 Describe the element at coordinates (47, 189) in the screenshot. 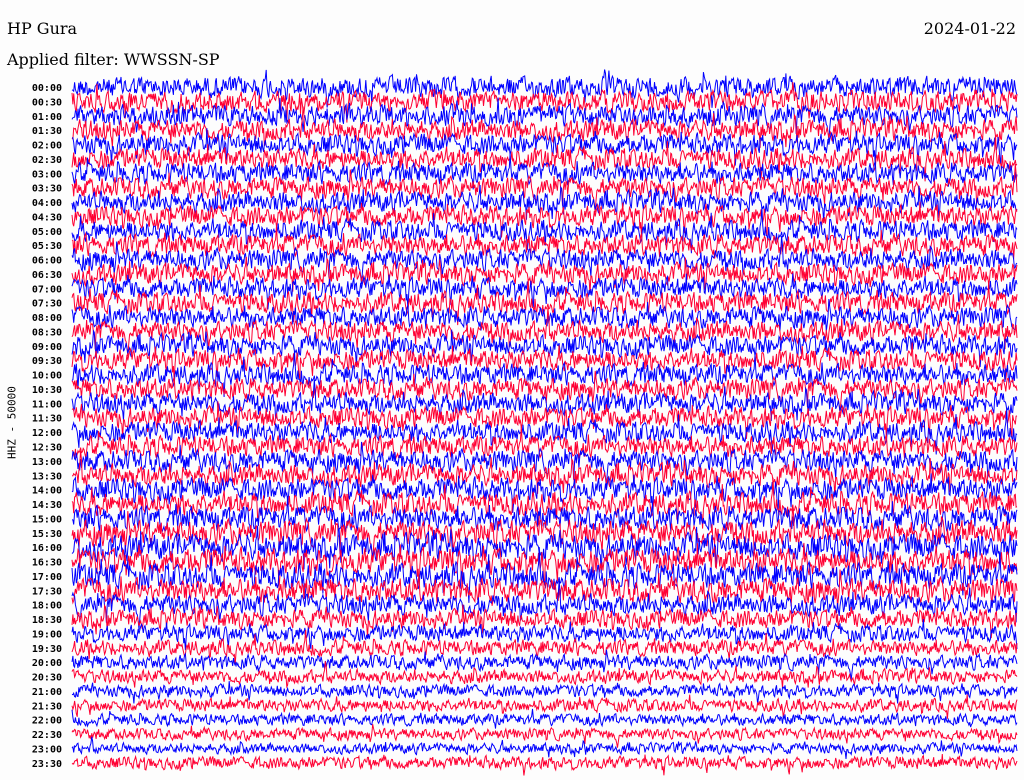

I see `row-label-0330: 03:30` at that location.